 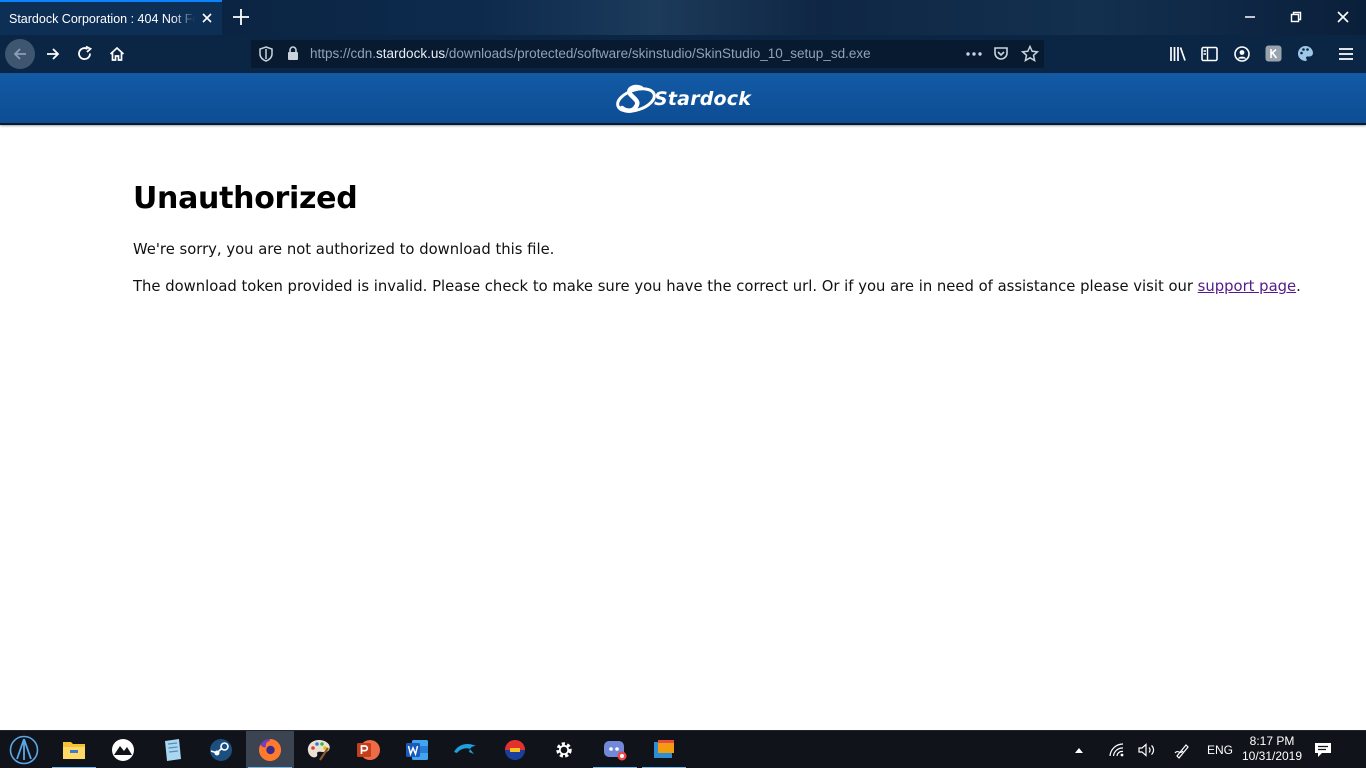 I want to click on start-button, so click(x=24, y=749).